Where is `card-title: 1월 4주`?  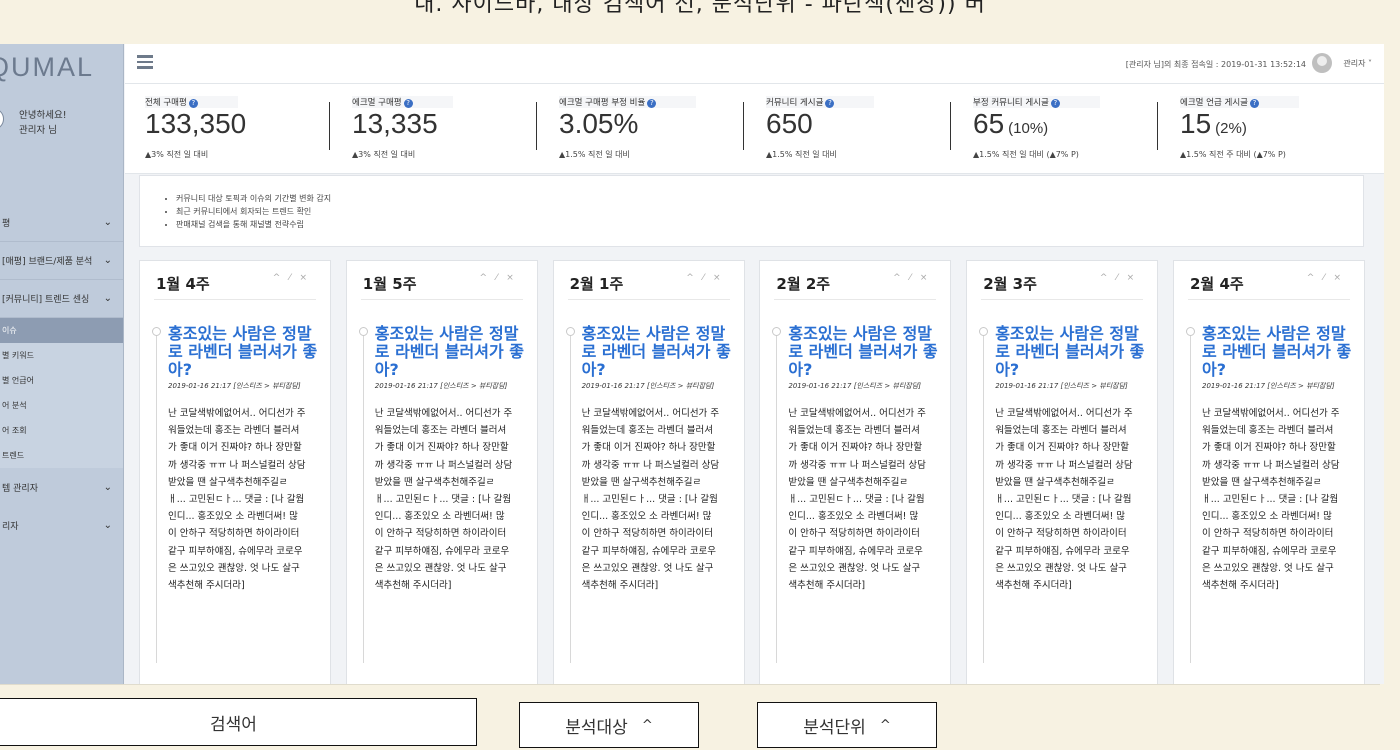
card-title: 1월 4주 is located at coordinates (183, 284).